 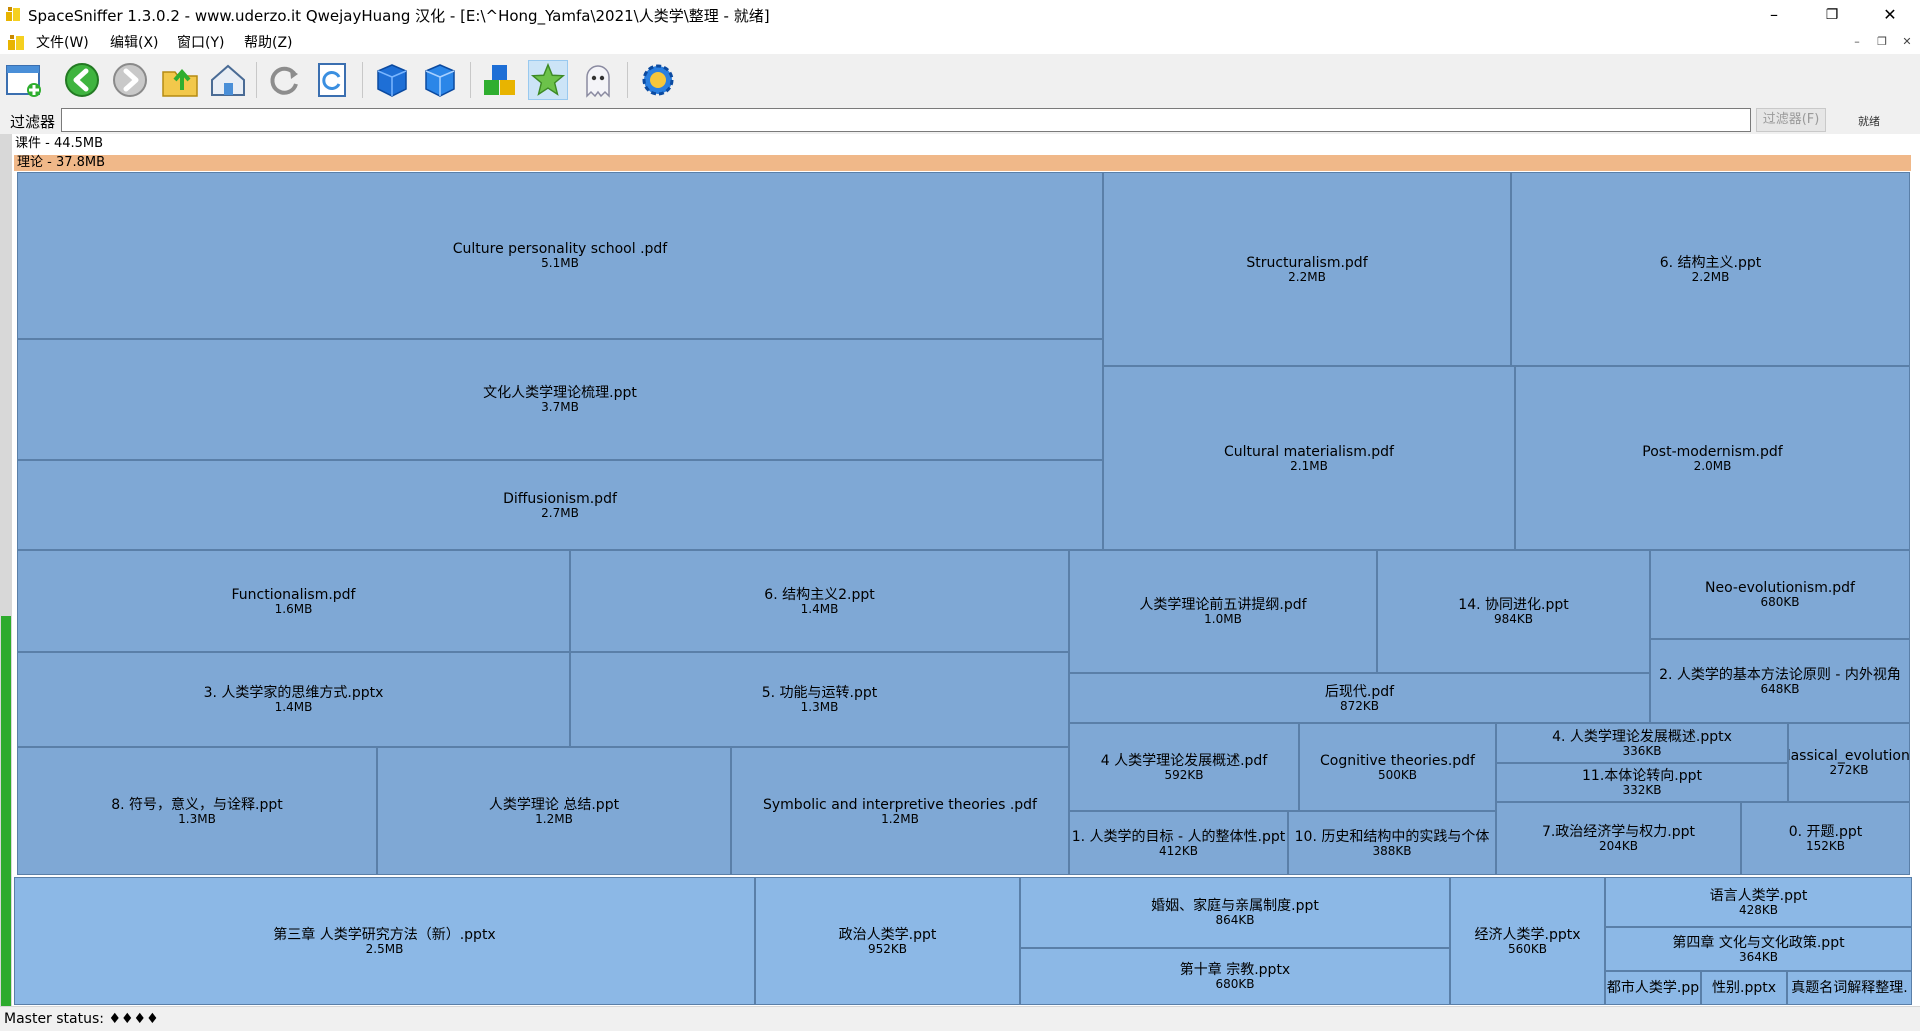 What do you see at coordinates (293, 608) in the screenshot?
I see `file-size: 1.6MB` at bounding box center [293, 608].